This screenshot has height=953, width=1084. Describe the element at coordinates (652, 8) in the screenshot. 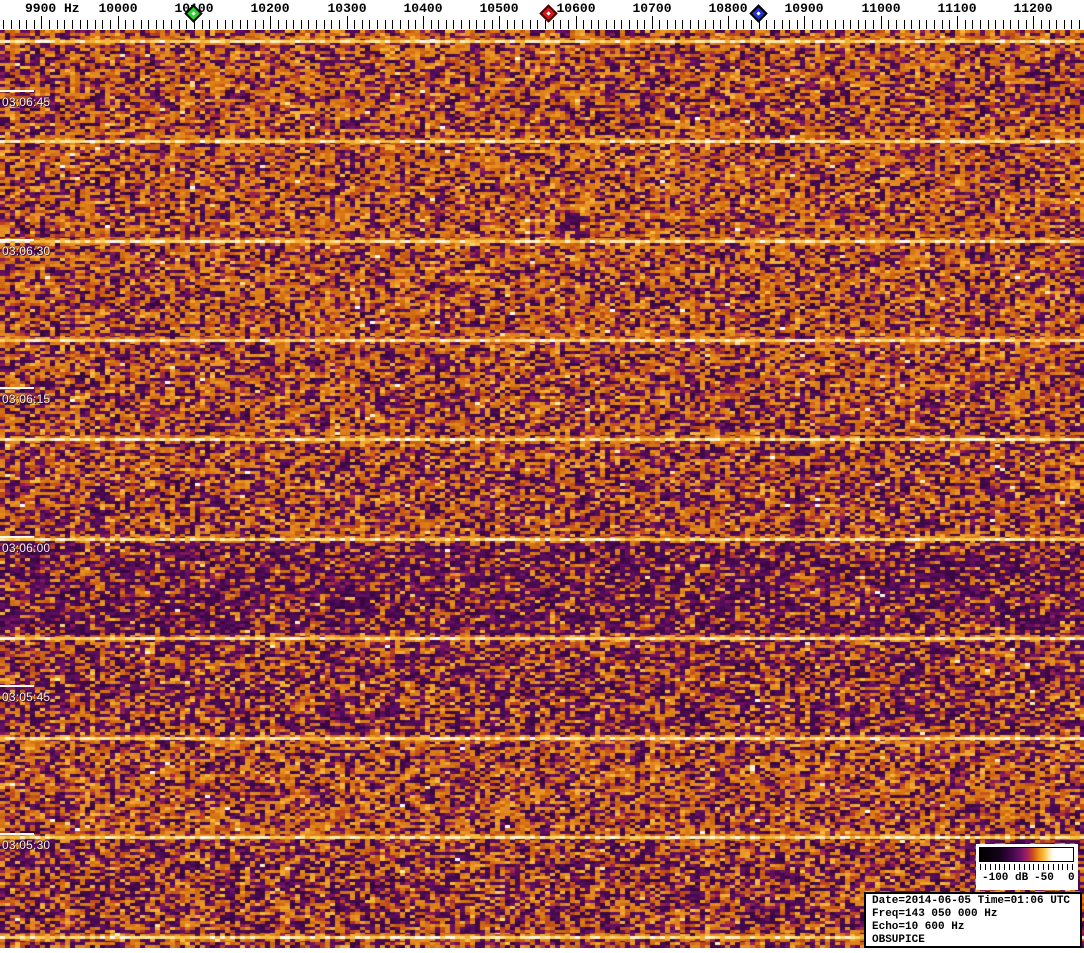

I see `freq-label: 10700` at that location.